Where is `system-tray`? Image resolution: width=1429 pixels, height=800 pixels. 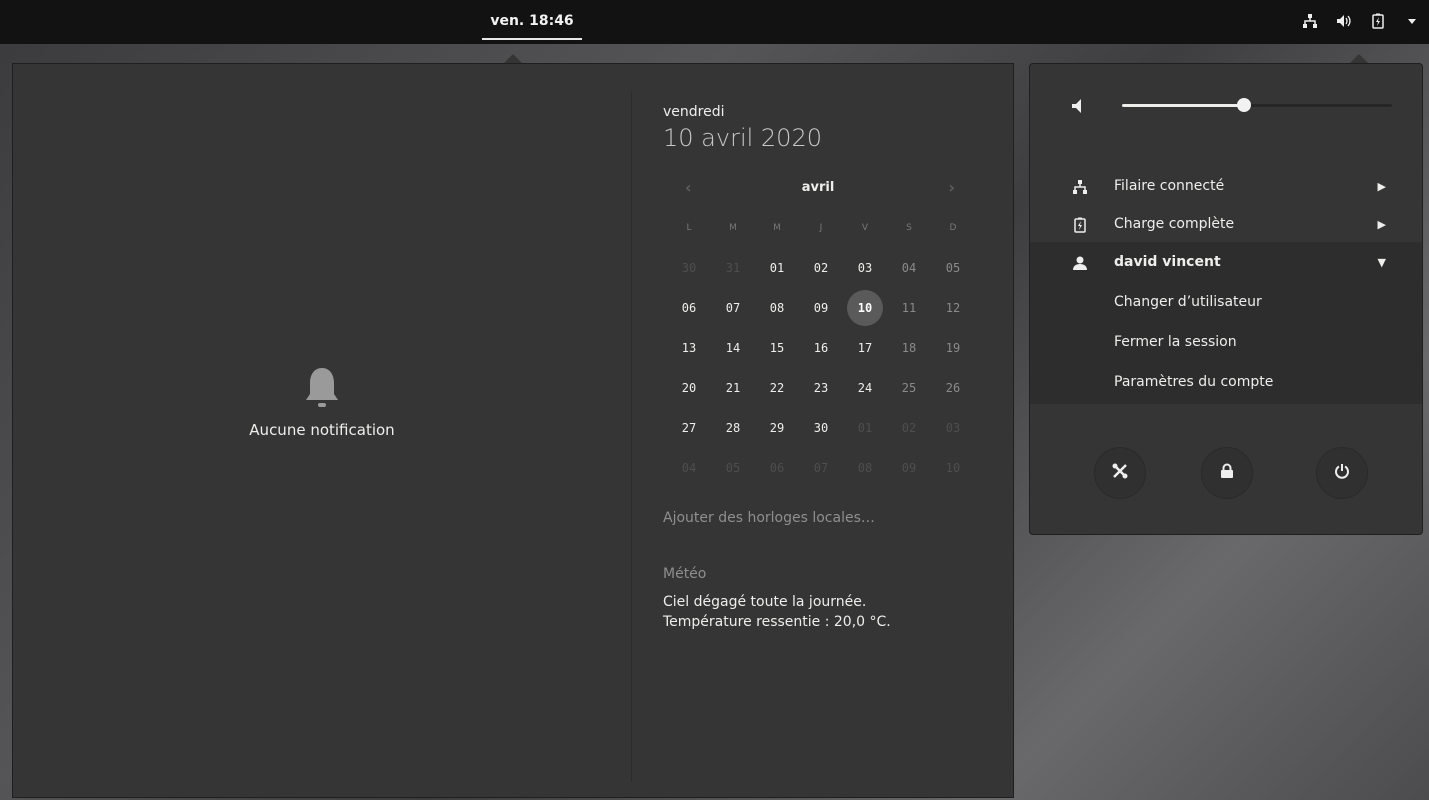 system-tray is located at coordinates (1361, 21).